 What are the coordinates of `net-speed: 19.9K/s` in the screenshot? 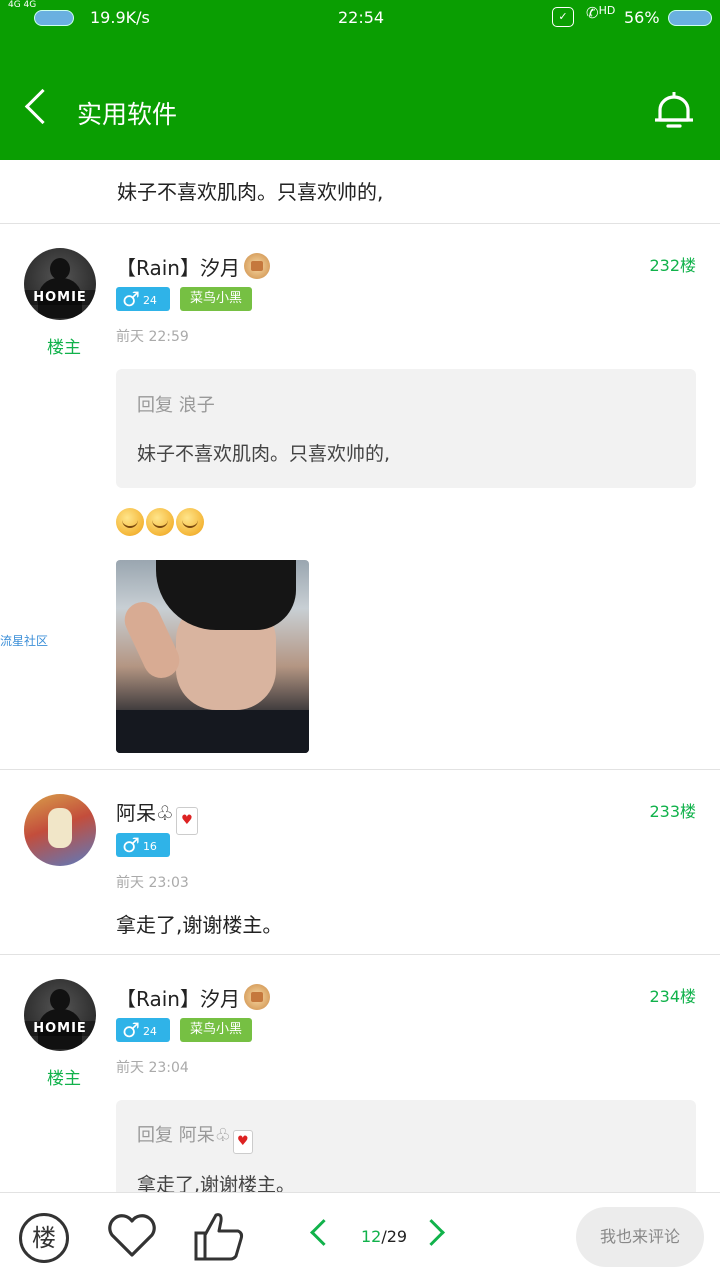 It's located at (120, 17).